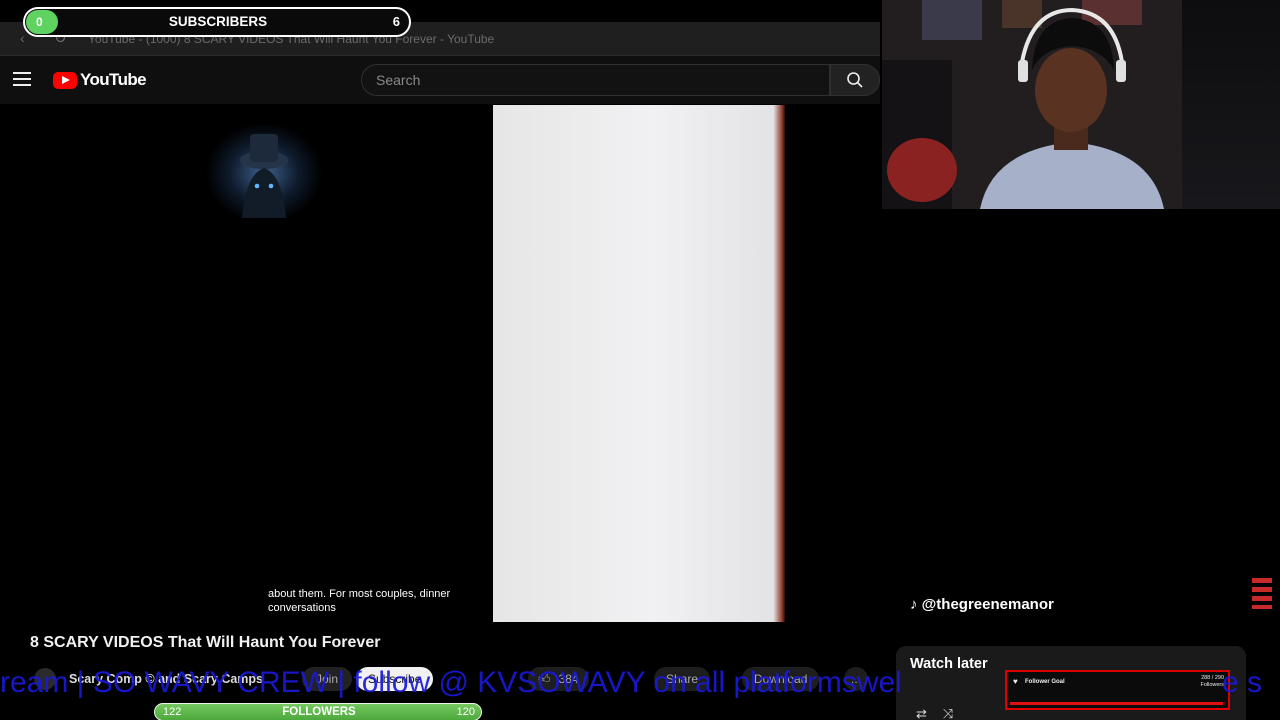 The image size is (1280, 720). Describe the element at coordinates (914, 604) in the screenshot. I see `tiktok-icon: ♪` at that location.